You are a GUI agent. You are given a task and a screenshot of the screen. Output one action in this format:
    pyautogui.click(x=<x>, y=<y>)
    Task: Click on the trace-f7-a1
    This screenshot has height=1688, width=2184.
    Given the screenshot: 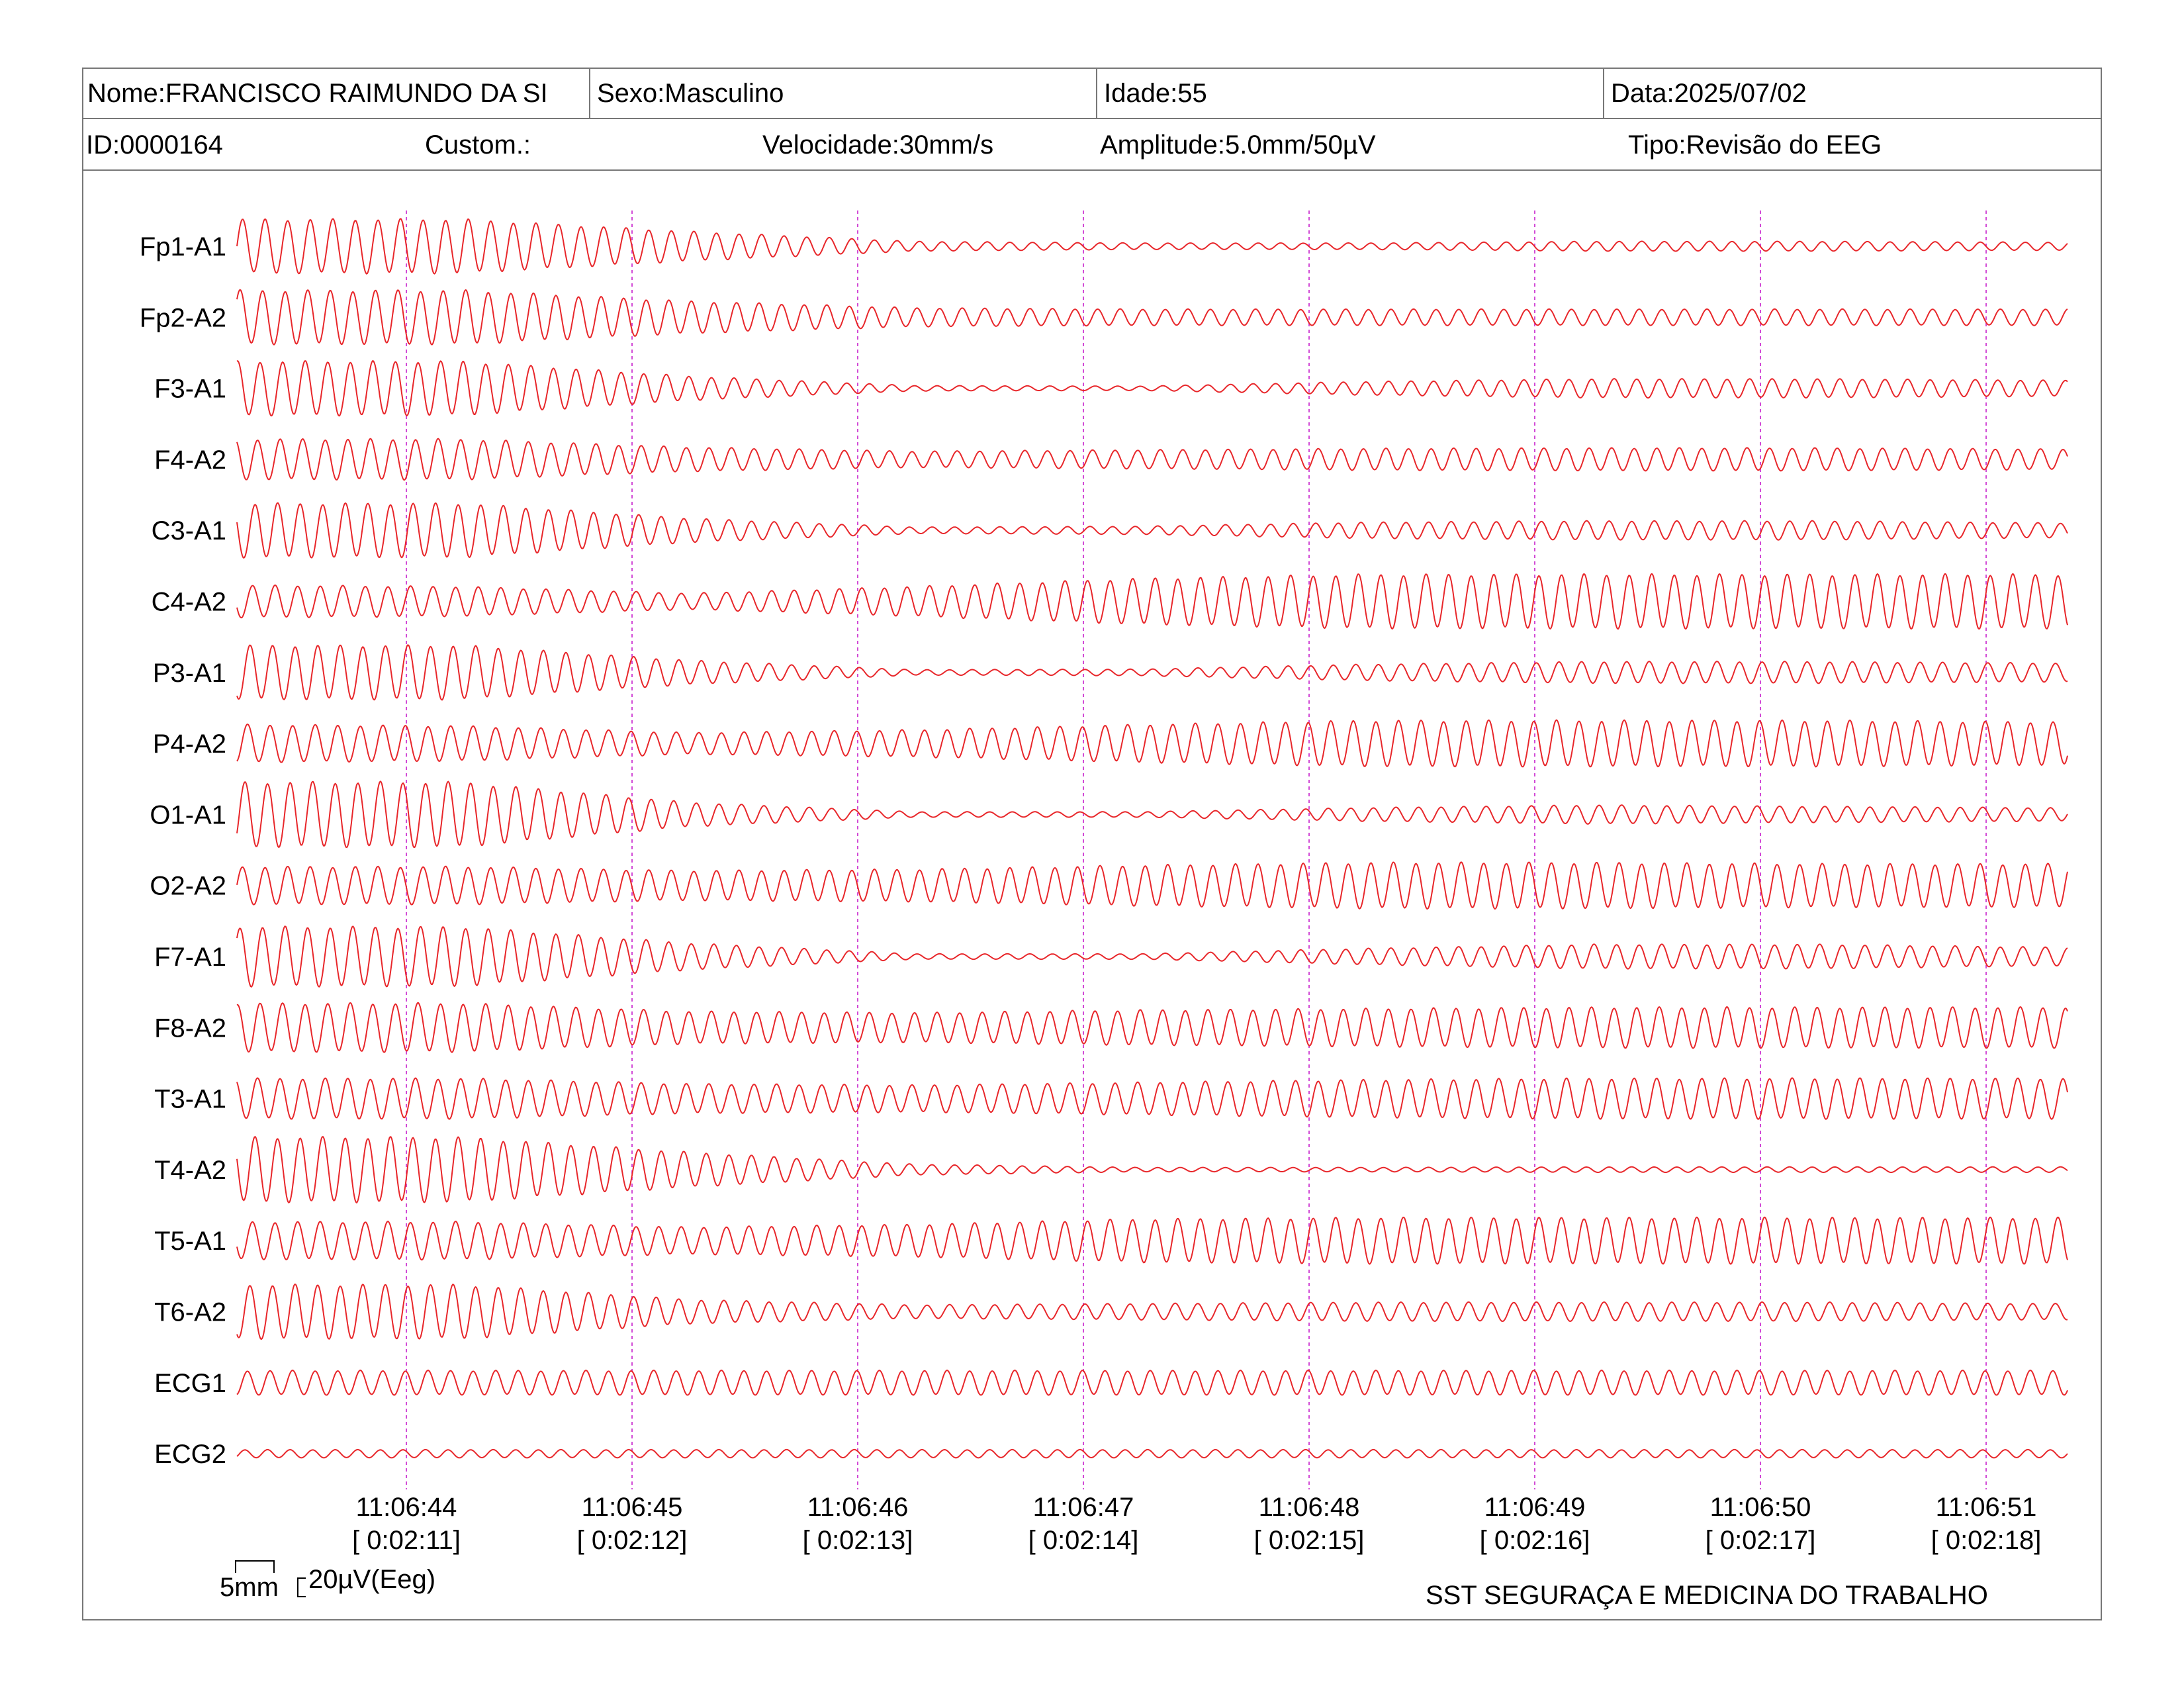 What is the action you would take?
    pyautogui.click(x=1152, y=956)
    